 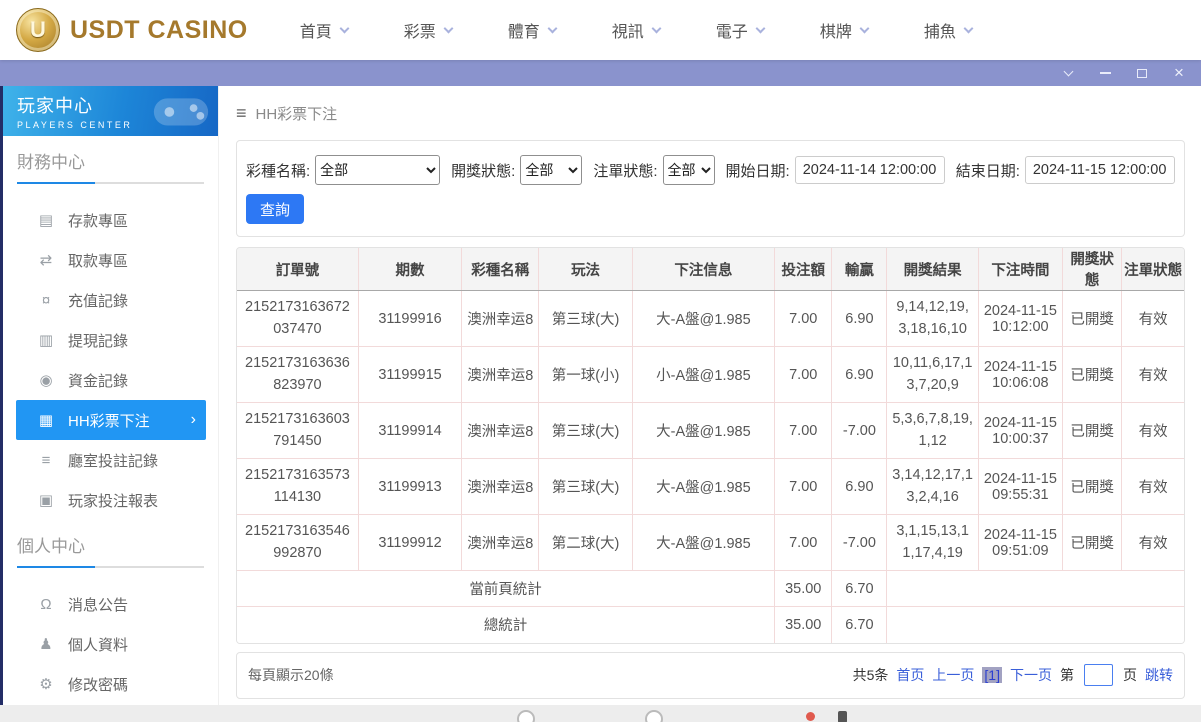 I want to click on nav-item-label: 體育, so click(x=523, y=32).